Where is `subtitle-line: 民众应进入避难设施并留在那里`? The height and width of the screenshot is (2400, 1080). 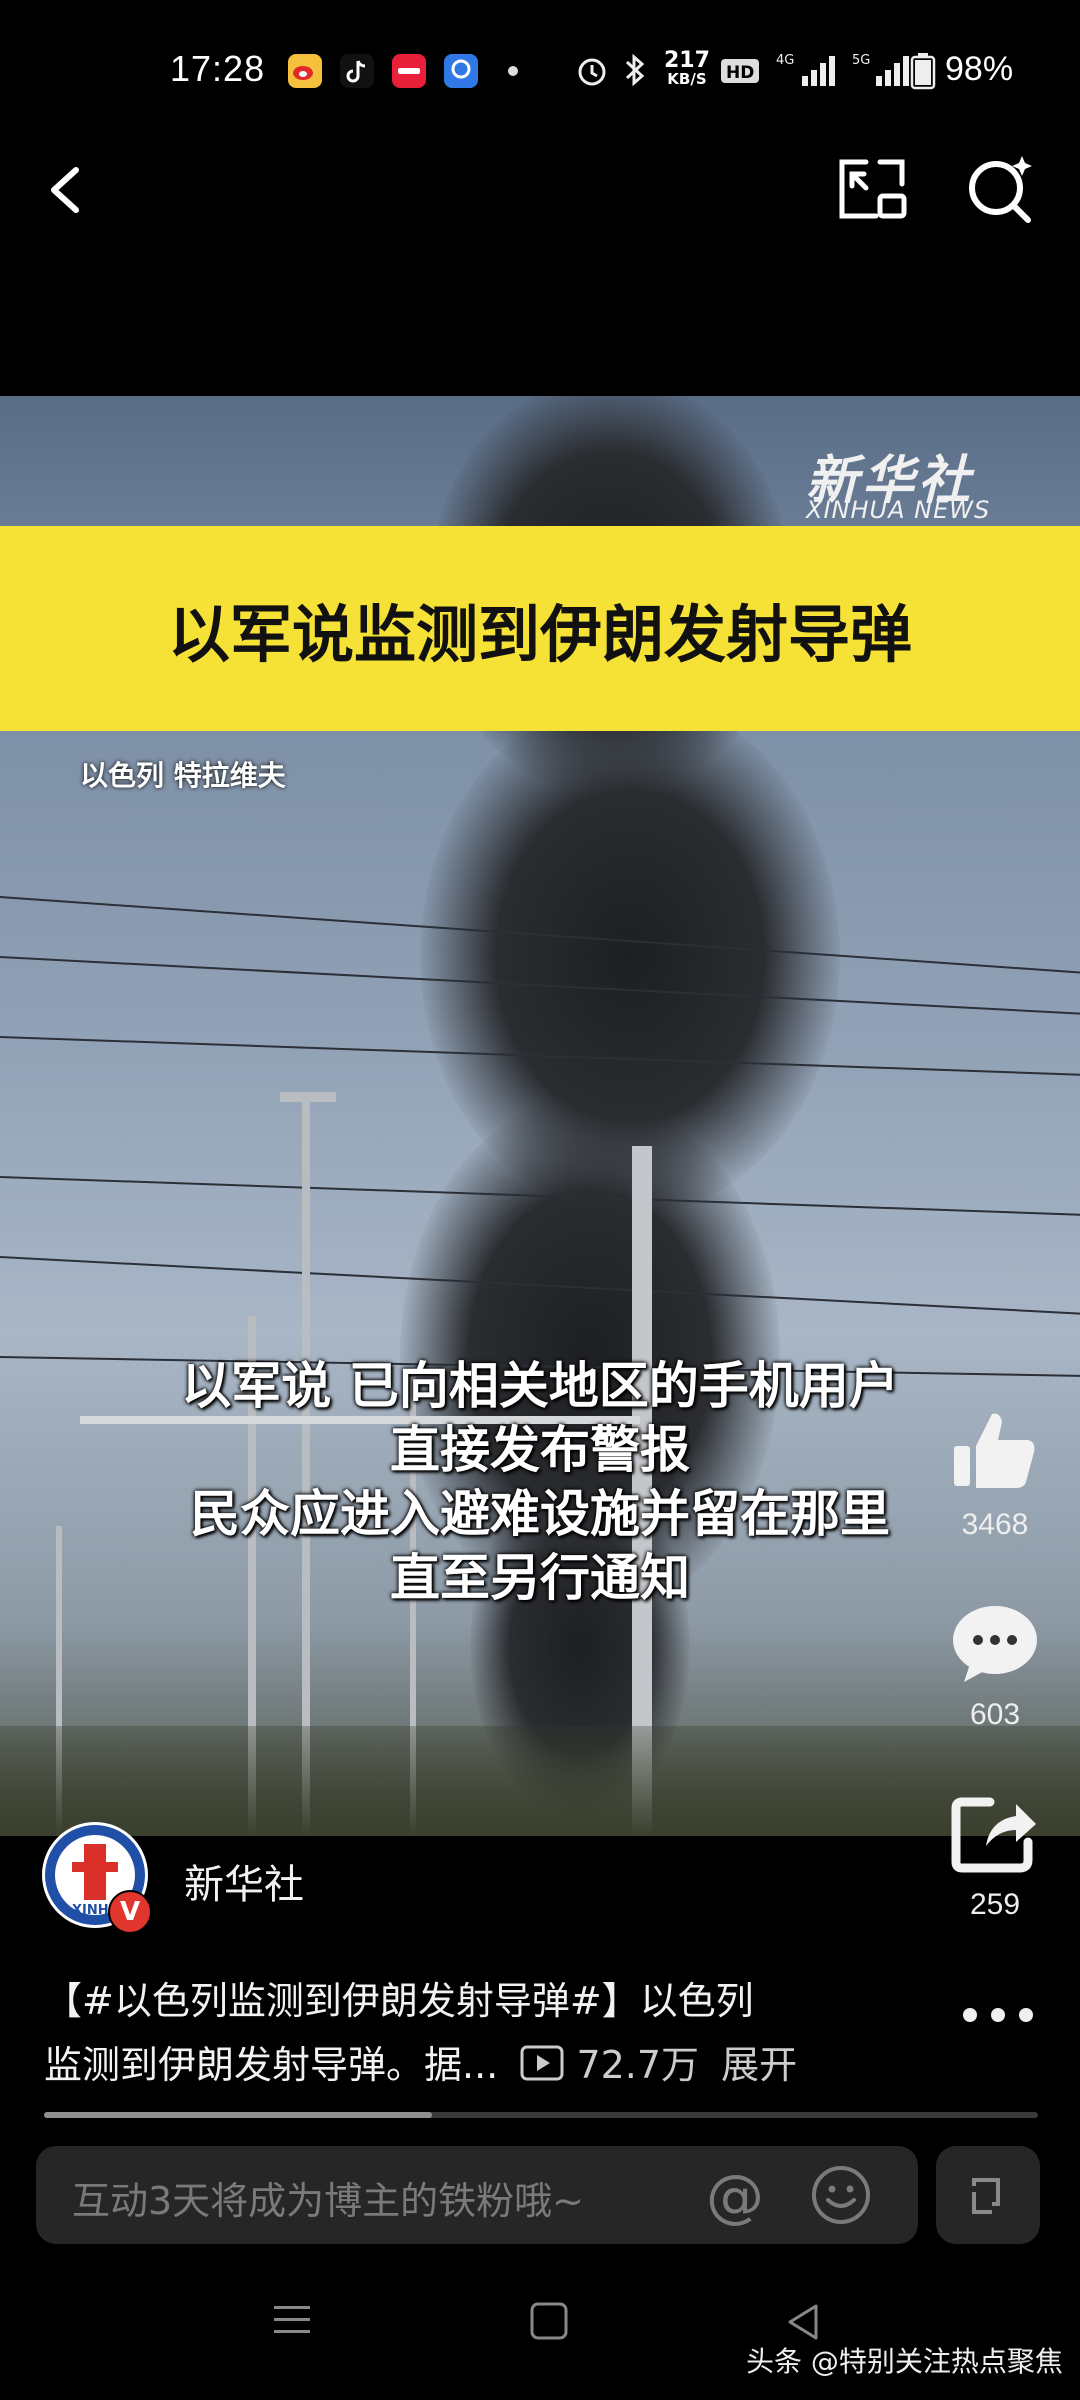 subtitle-line: 民众应进入避难设施并留在那里 is located at coordinates (540, 1514).